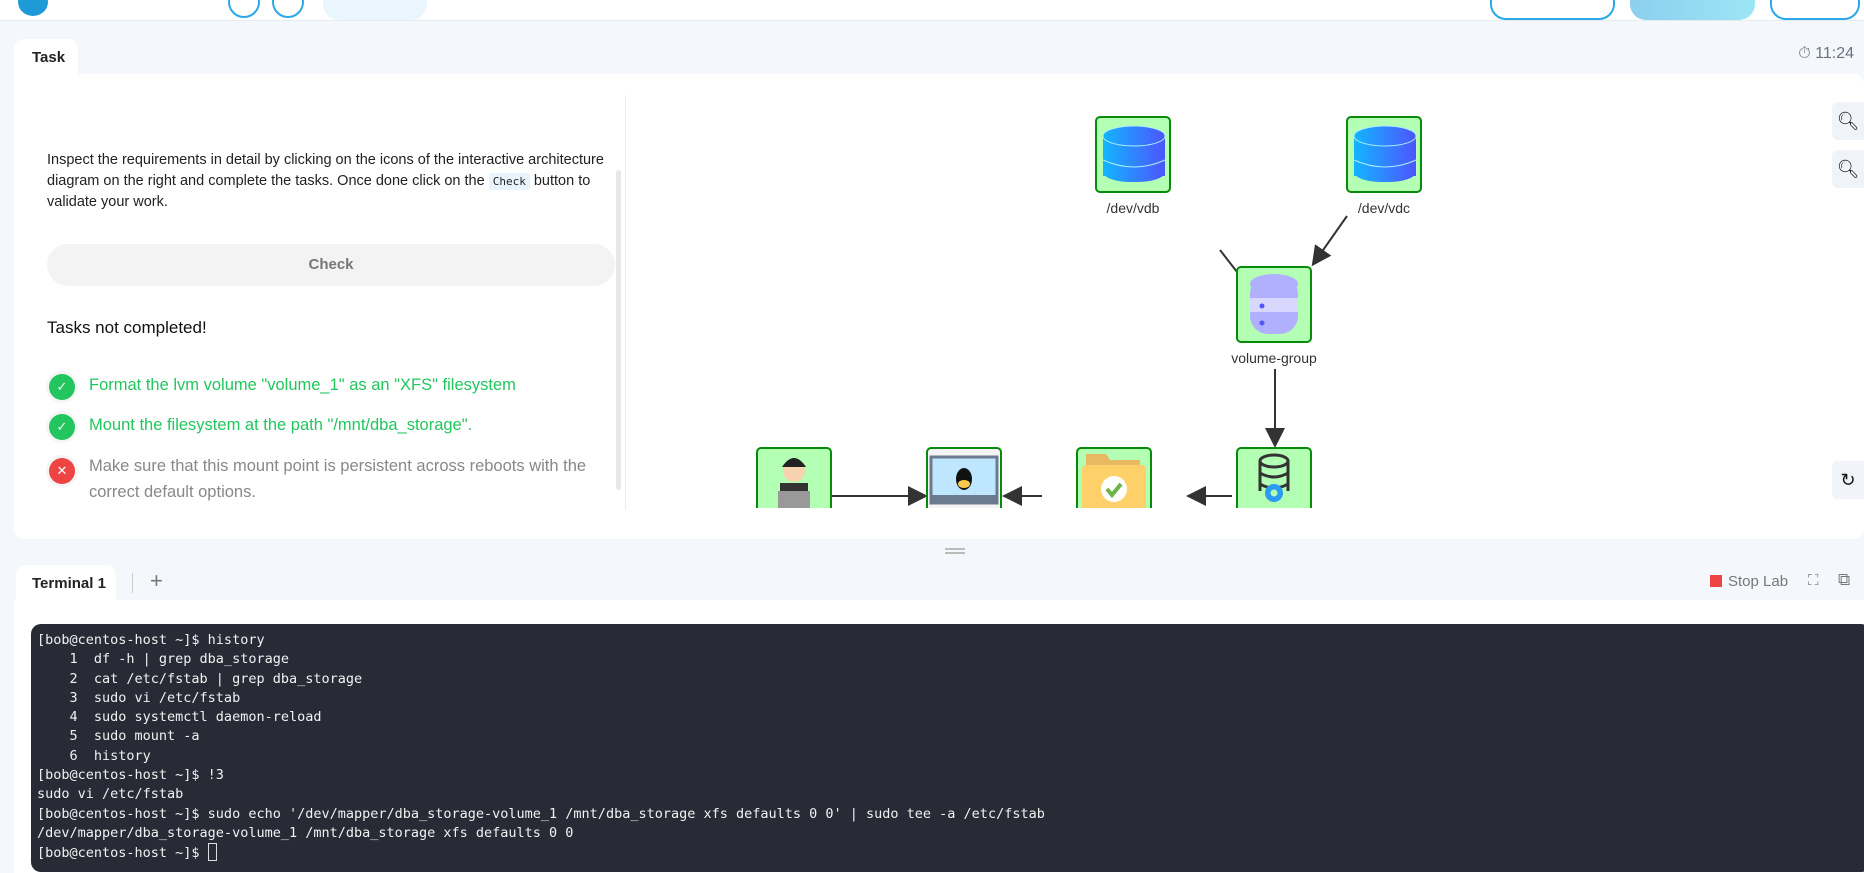 This screenshot has height=873, width=1864. What do you see at coordinates (1133, 208) in the screenshot?
I see `node-label: /dev/vdb` at bounding box center [1133, 208].